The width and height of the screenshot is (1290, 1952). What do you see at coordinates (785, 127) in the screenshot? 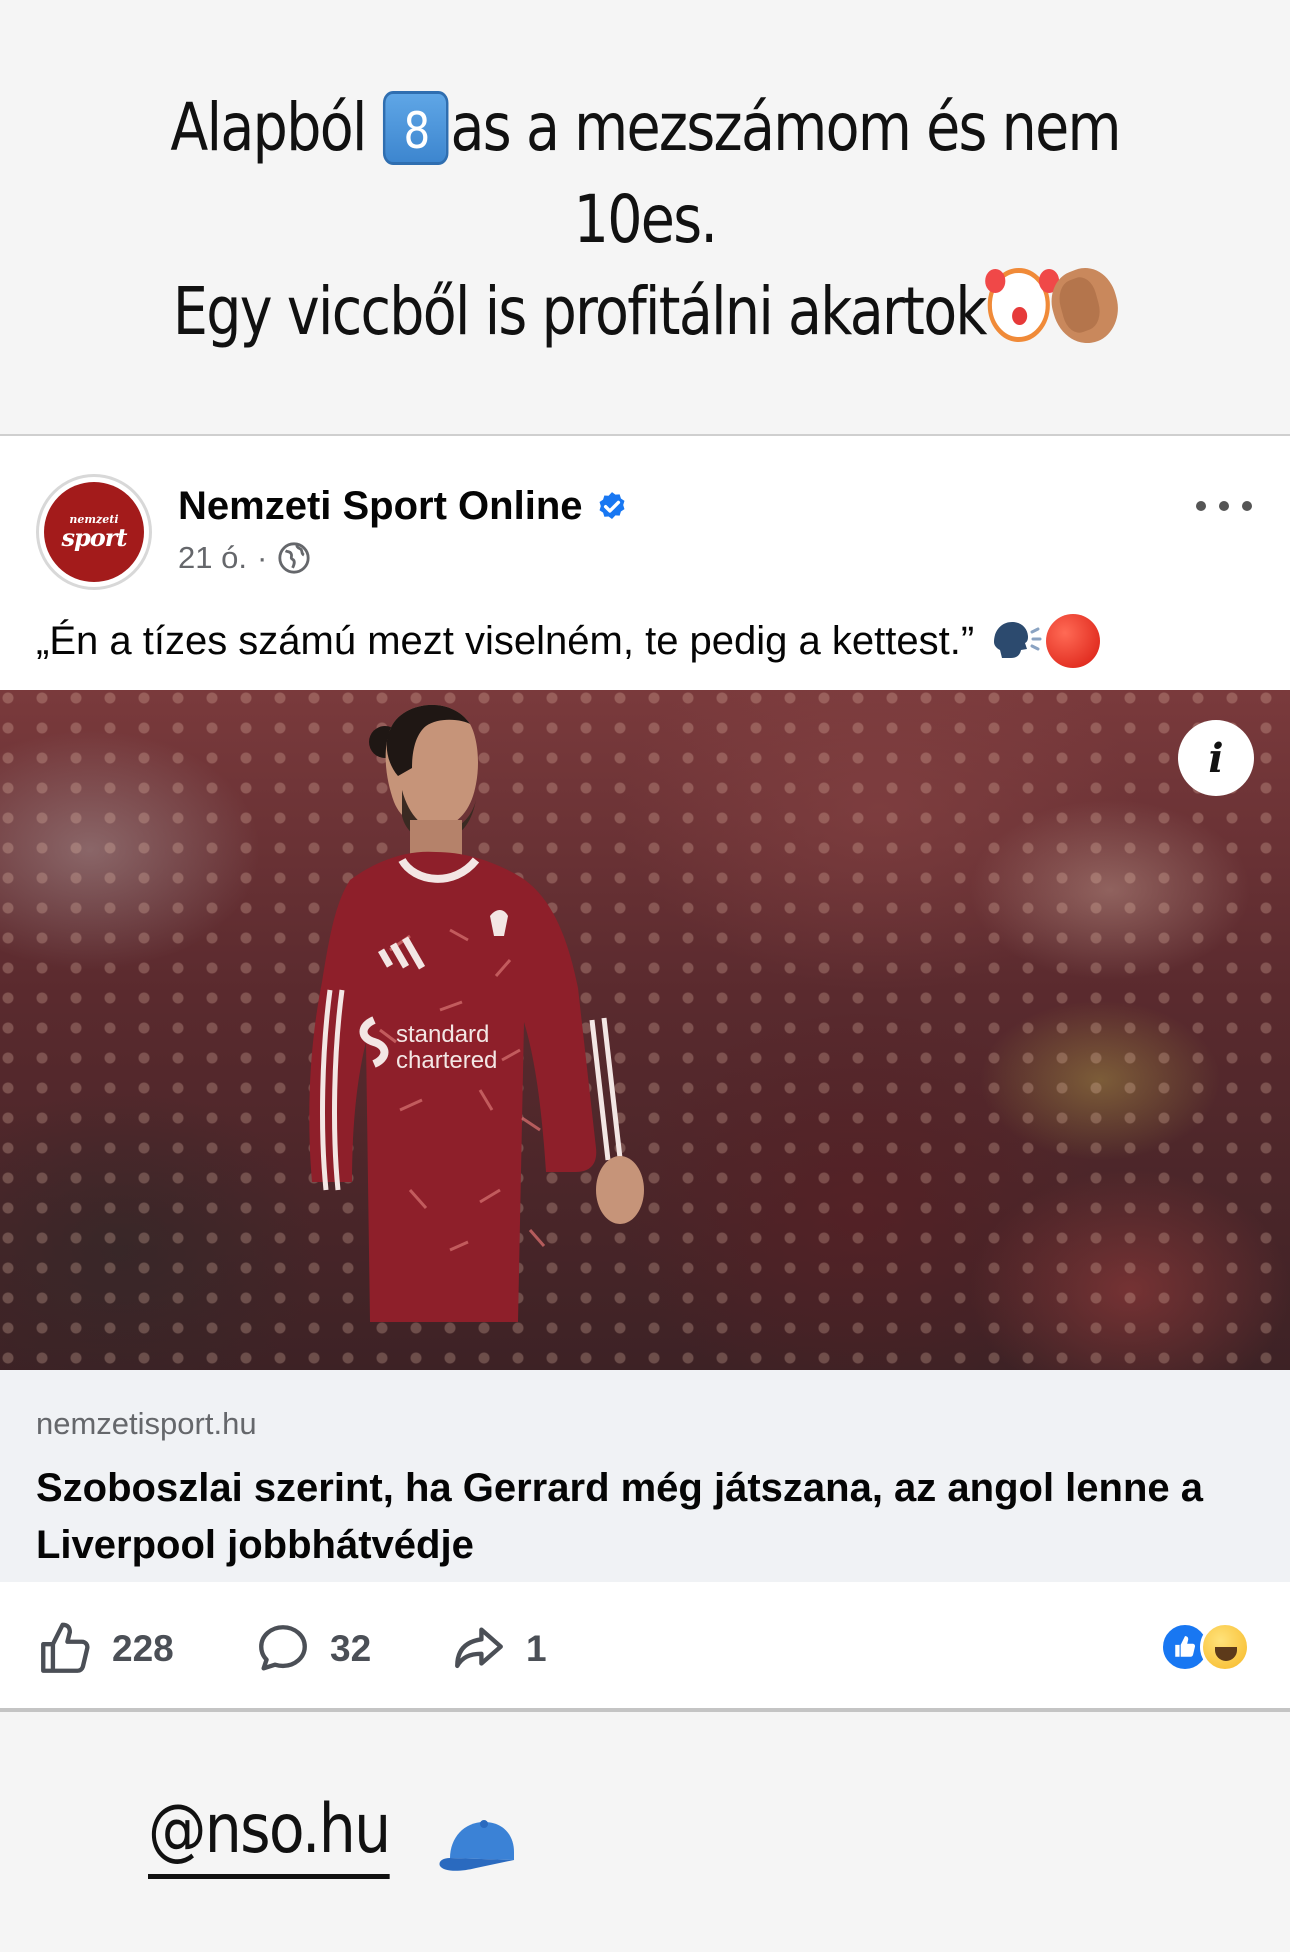
I see `caption-line-1-end: as a mezszámom és nem` at bounding box center [785, 127].